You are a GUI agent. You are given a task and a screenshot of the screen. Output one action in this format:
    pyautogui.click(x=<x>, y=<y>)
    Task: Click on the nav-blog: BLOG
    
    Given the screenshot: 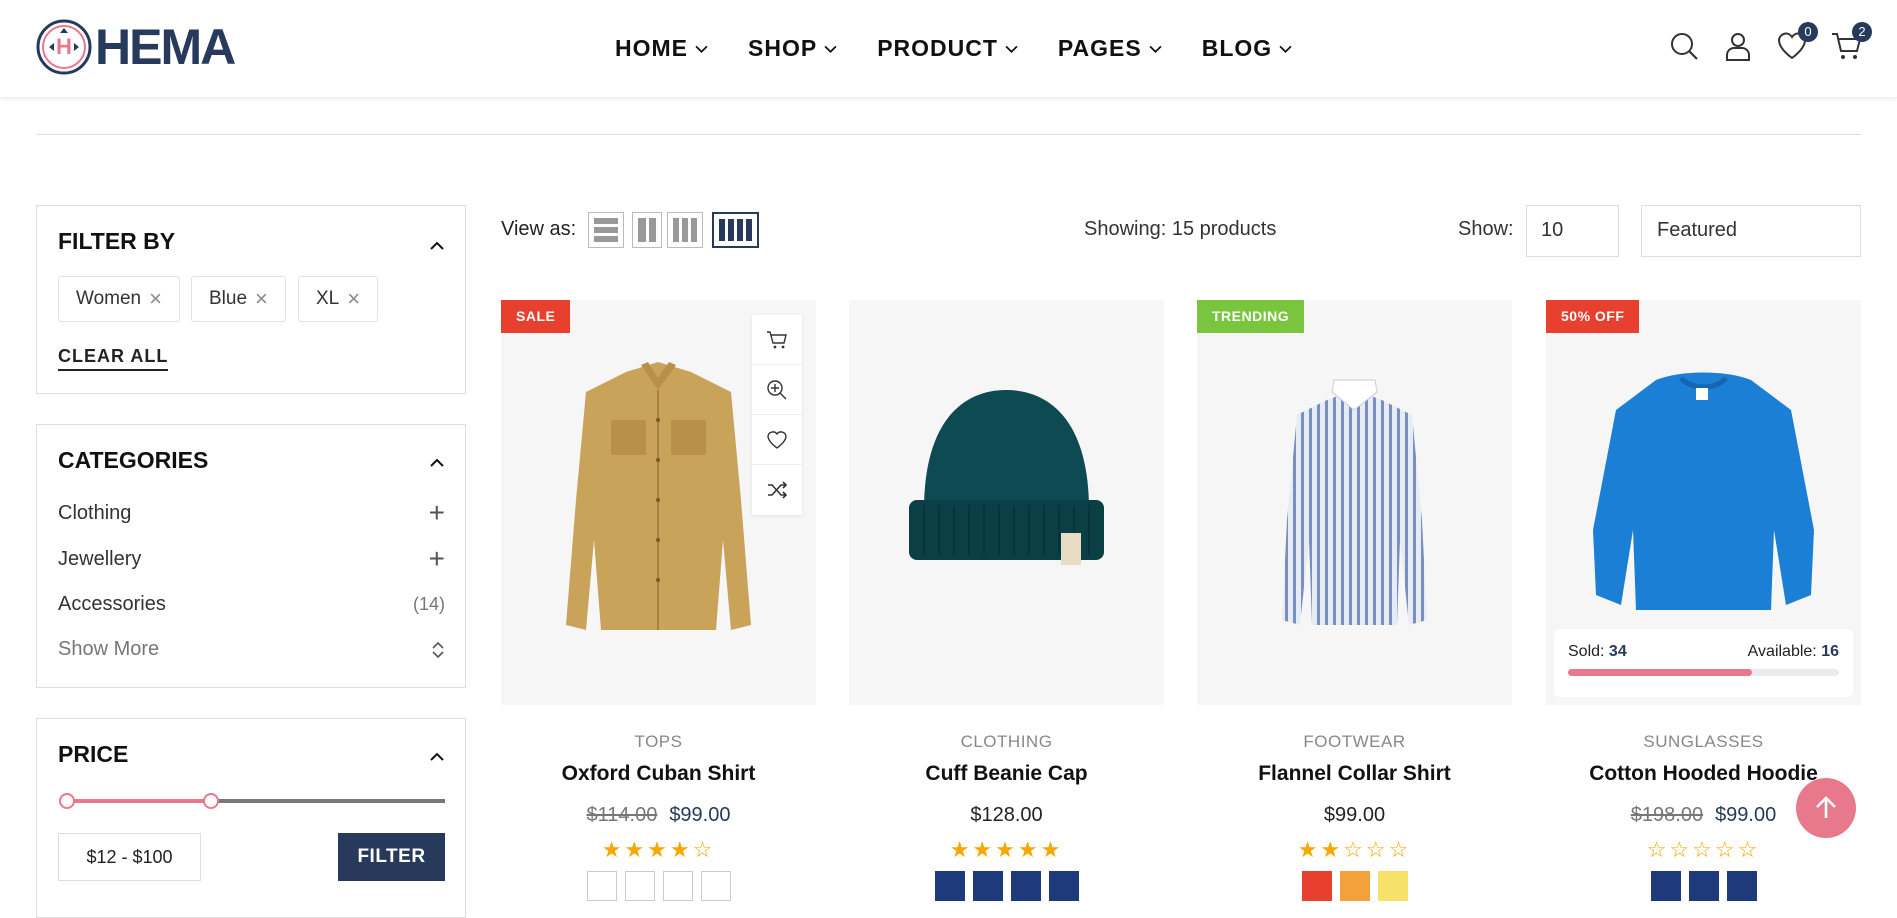 What is the action you would take?
    pyautogui.click(x=1247, y=48)
    